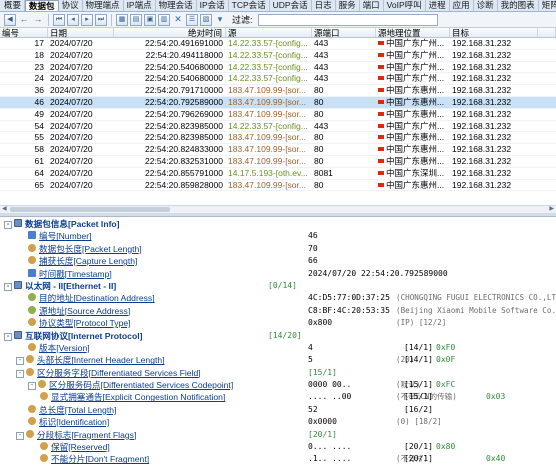 The height and width of the screenshot is (466, 556). I want to click on tab-1: 数据包, so click(42, 5).